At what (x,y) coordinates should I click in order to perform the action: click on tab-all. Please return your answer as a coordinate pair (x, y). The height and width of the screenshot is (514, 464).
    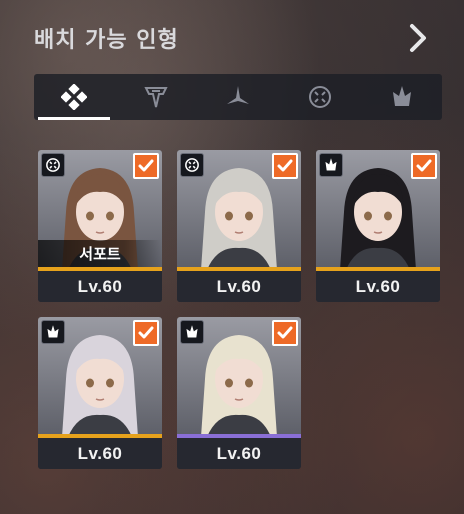
    Looking at the image, I should click on (74, 97).